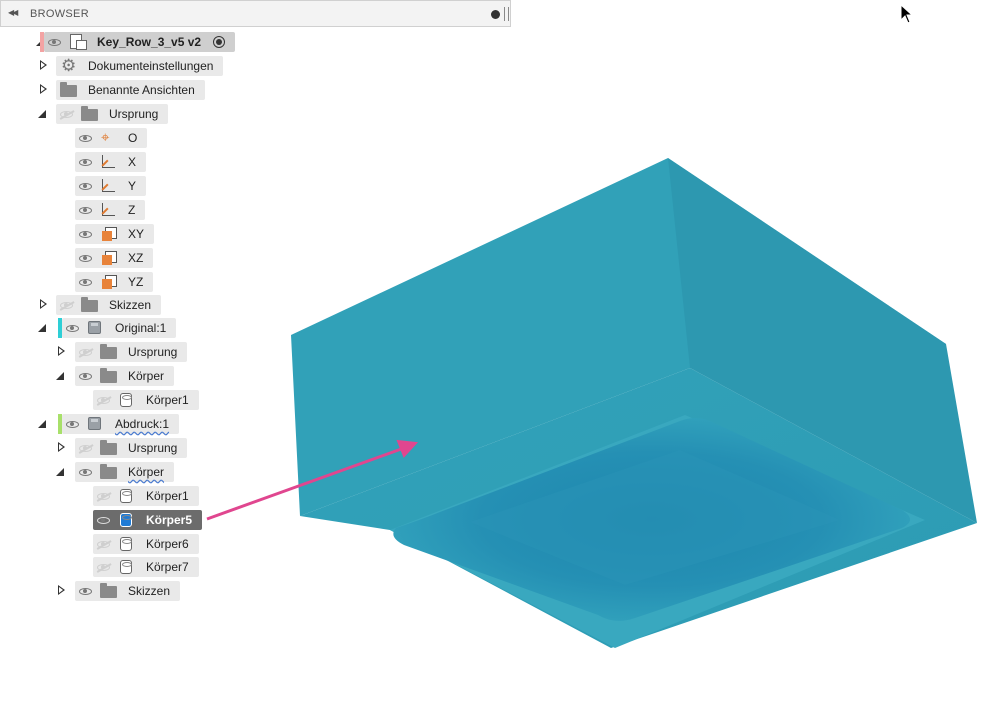 The height and width of the screenshot is (702, 998). I want to click on tree-node-axis-x: X, so click(120, 162).